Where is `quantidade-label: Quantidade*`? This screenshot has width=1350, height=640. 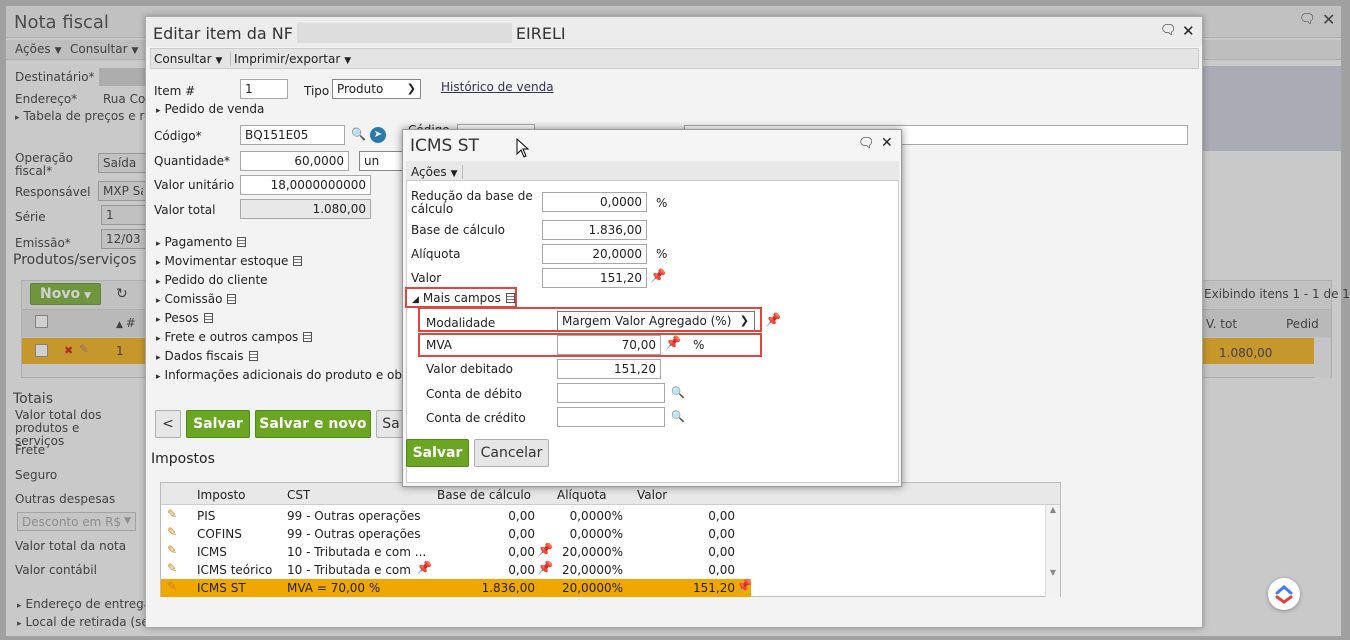
quantidade-label: Quantidade* is located at coordinates (192, 161).